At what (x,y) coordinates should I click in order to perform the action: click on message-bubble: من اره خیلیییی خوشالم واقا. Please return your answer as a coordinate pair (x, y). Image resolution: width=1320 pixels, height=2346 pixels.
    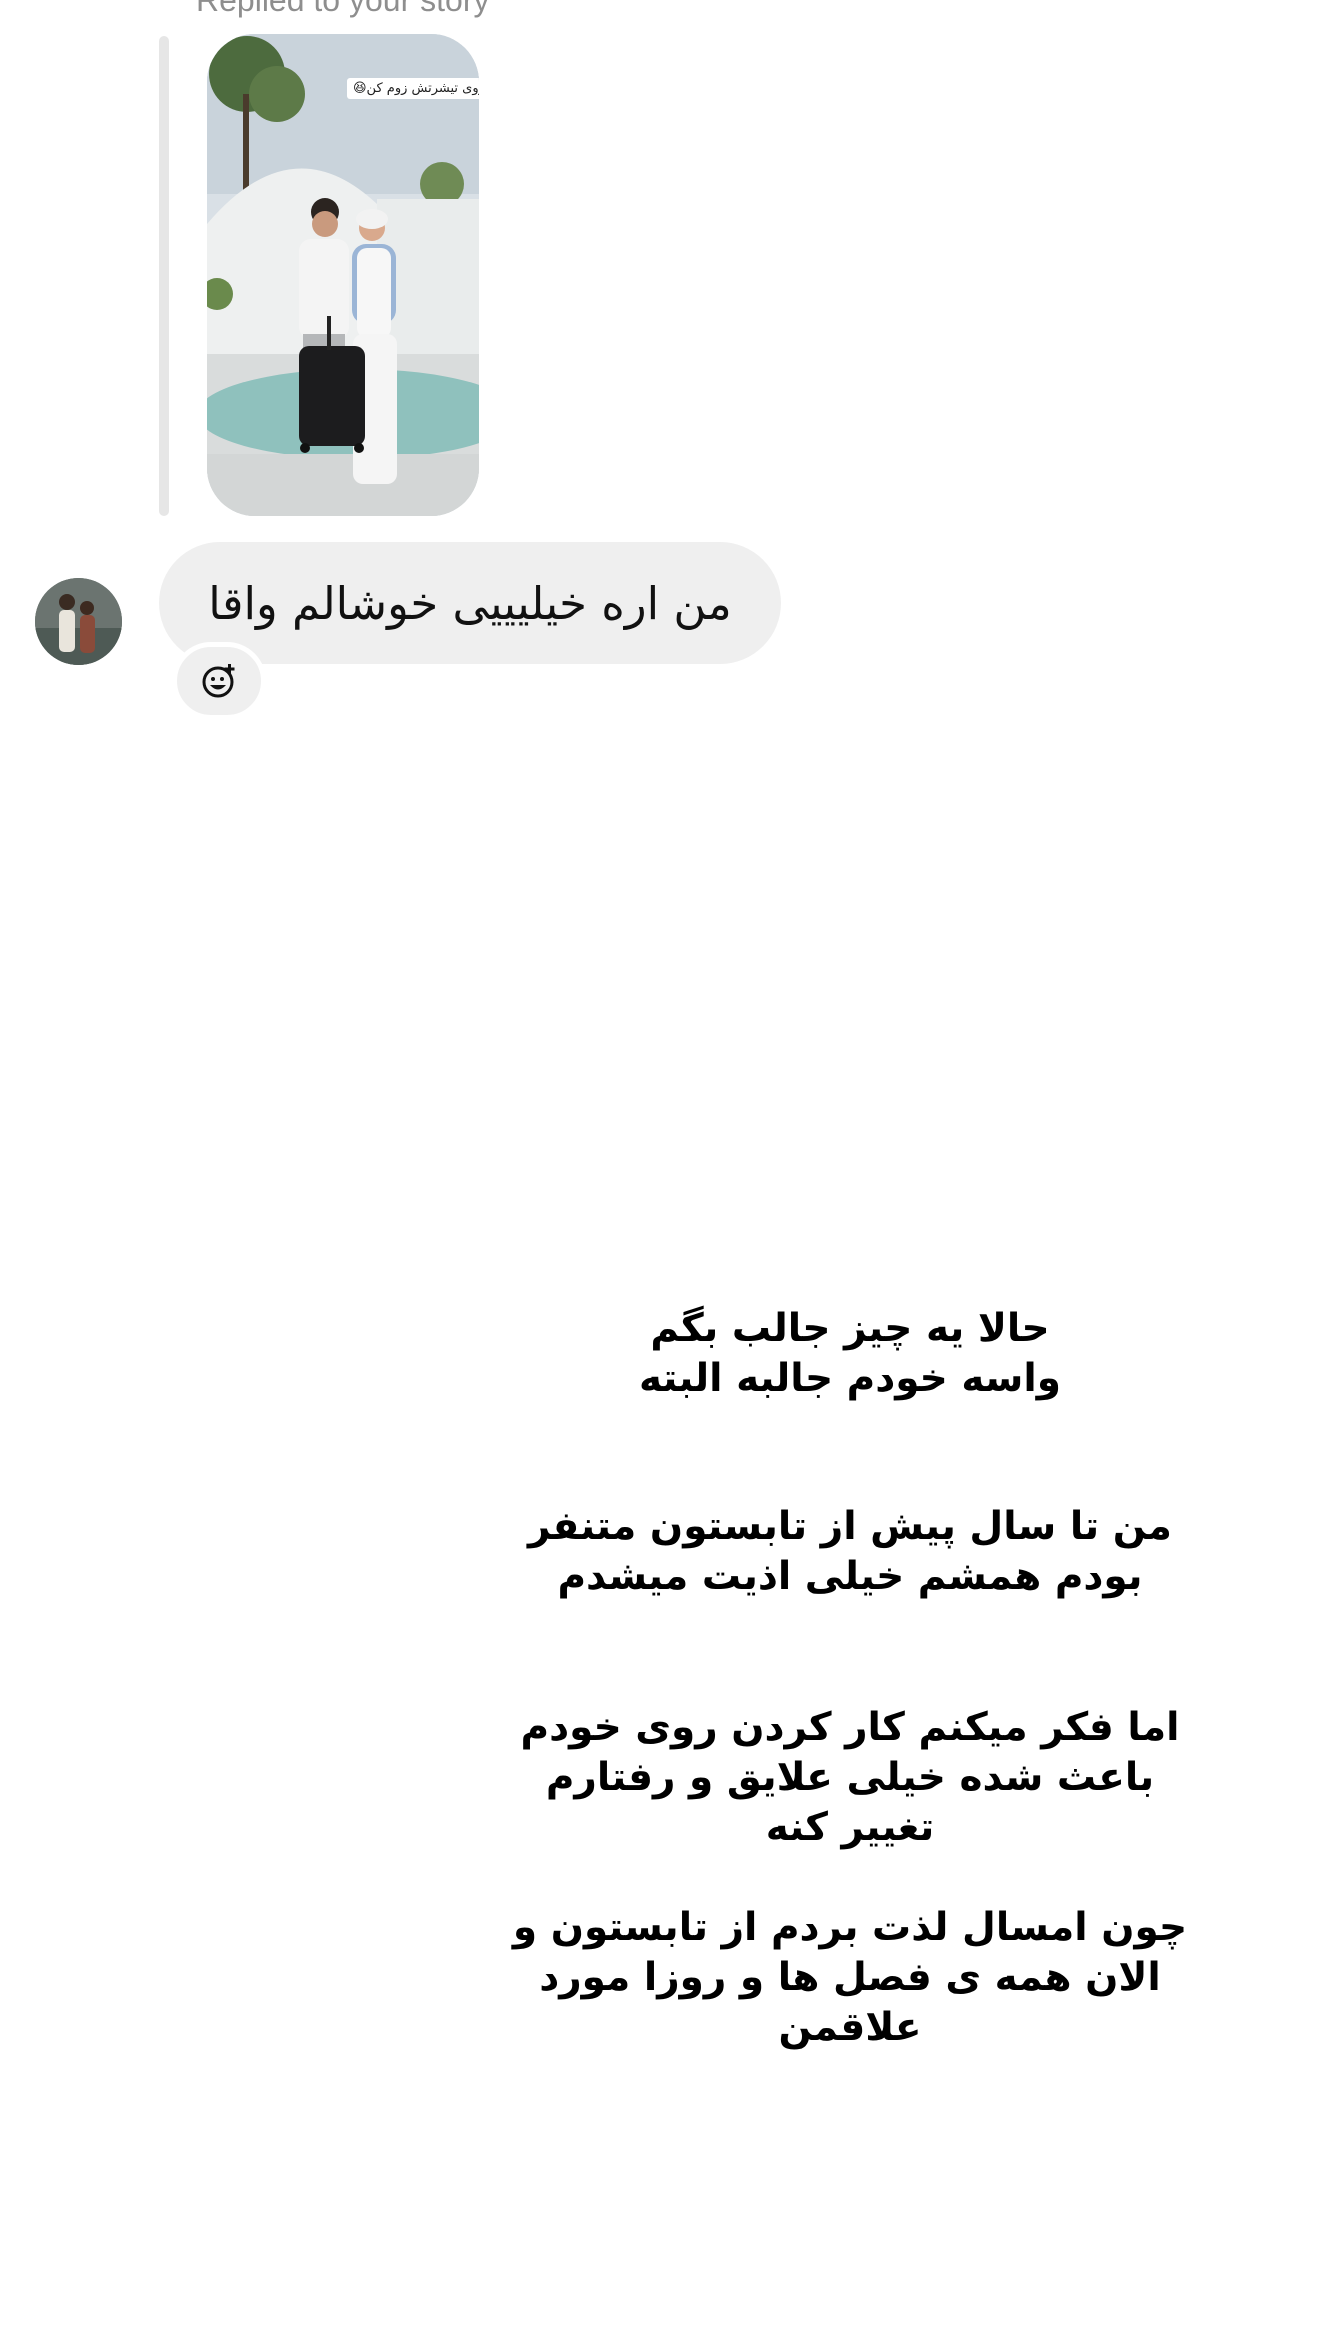
    Looking at the image, I should click on (470, 603).